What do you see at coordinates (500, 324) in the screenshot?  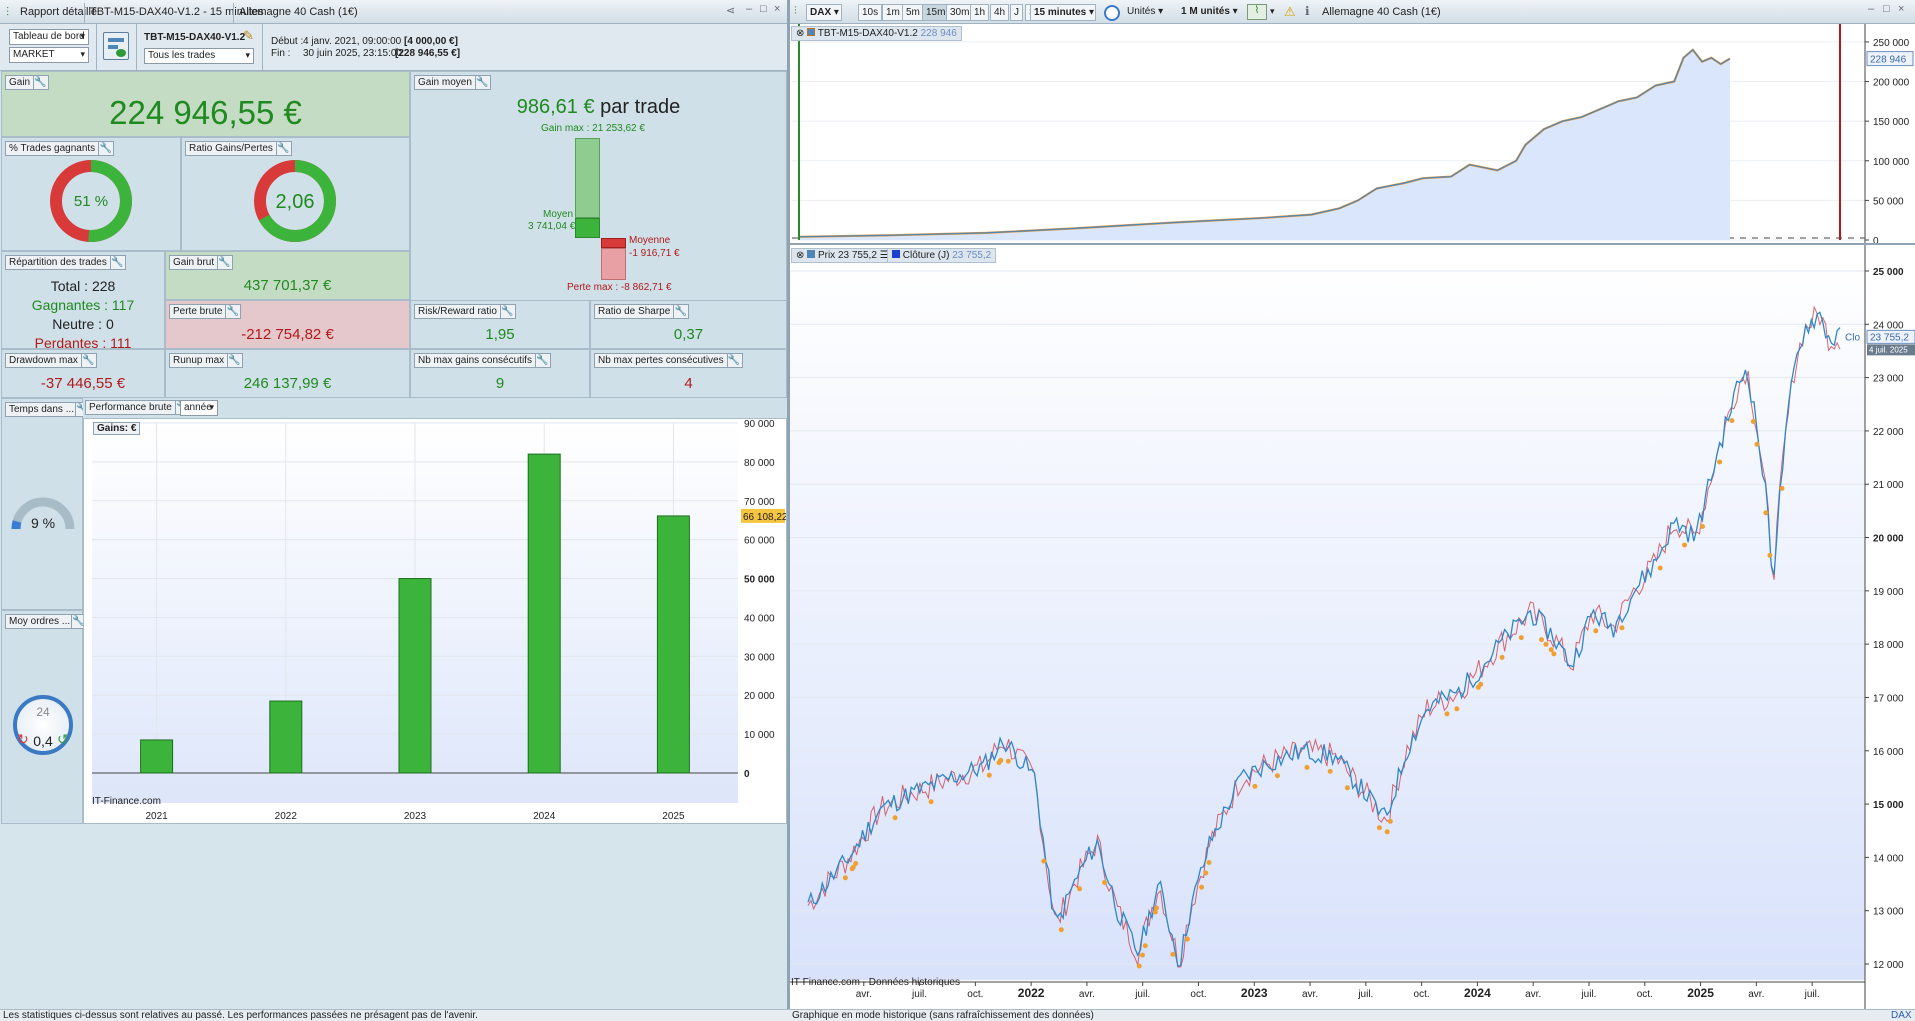 I see `rr-panel: Risk/Reward ratio 🔧 1,95` at bounding box center [500, 324].